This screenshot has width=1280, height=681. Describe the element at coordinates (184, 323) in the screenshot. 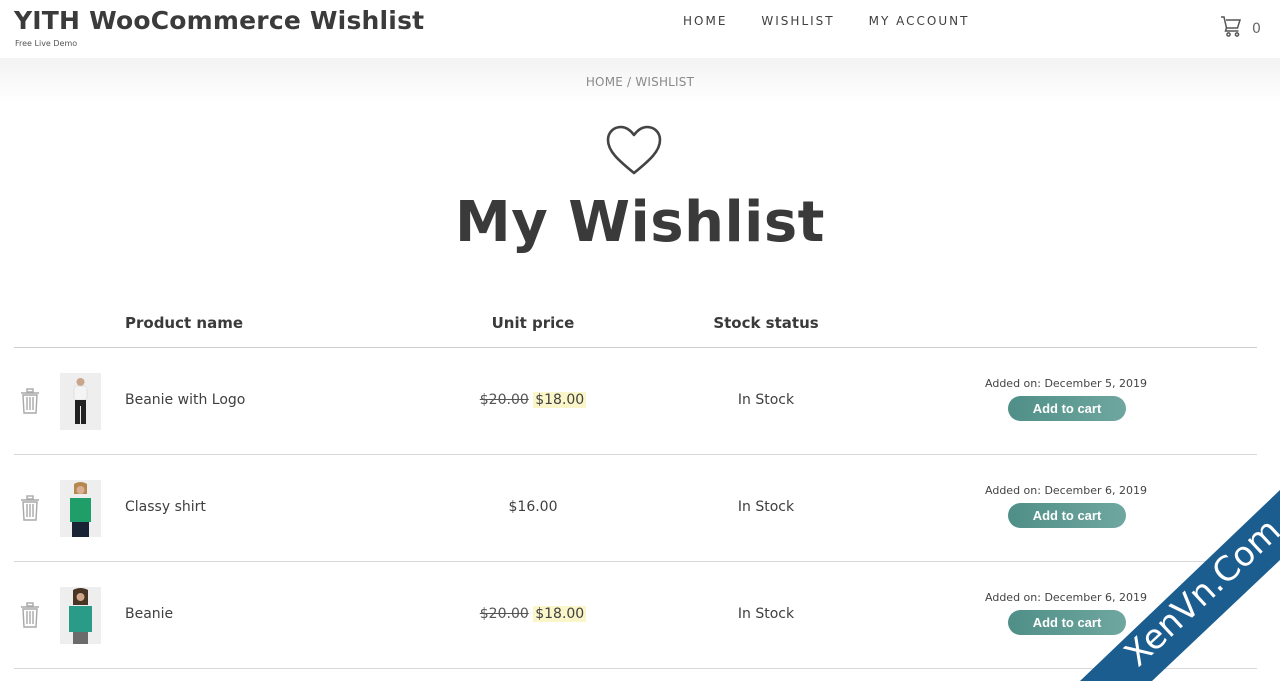

I see `header-product-name: Product name` at that location.